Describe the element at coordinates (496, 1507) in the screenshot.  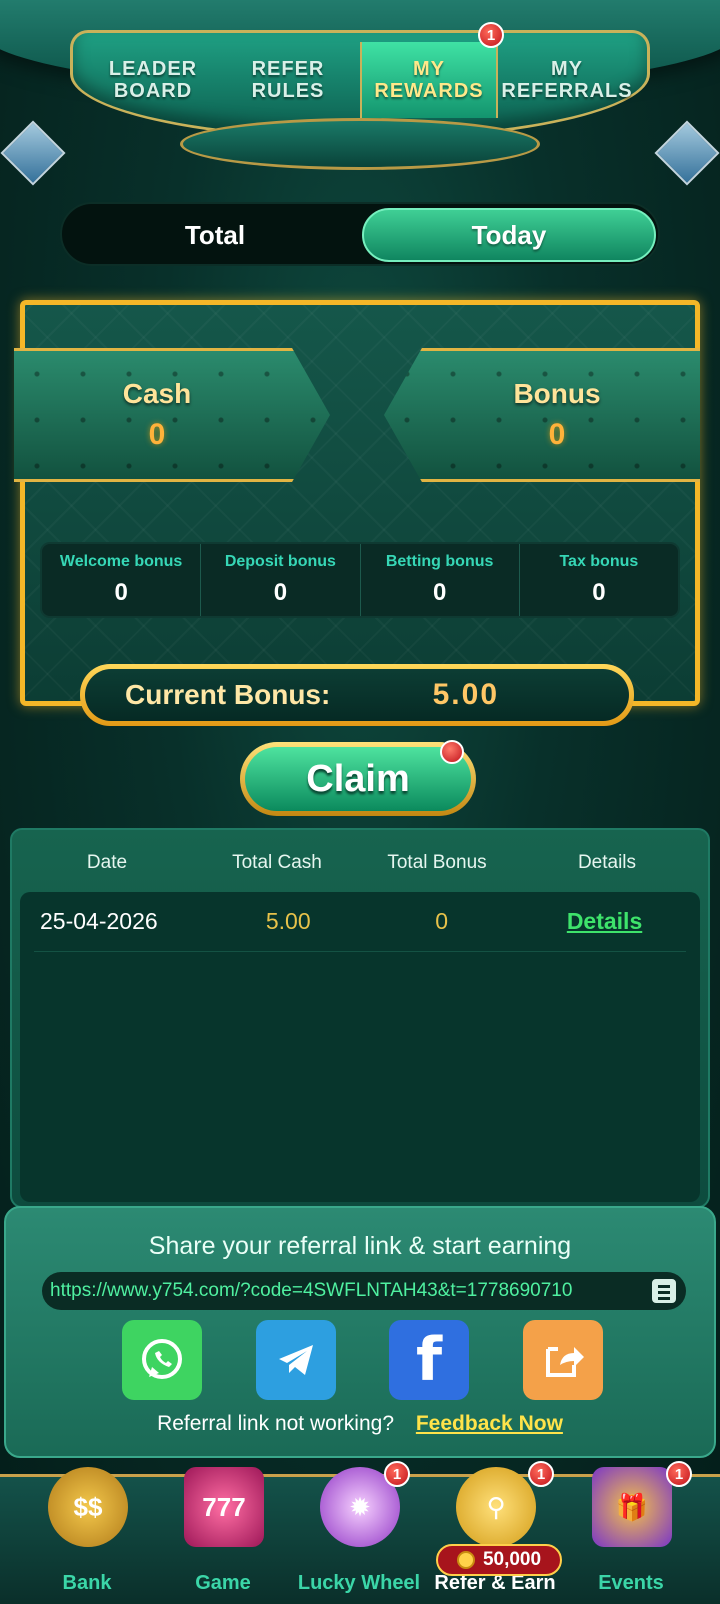
I see `refer-earn-icon: ⚲` at that location.